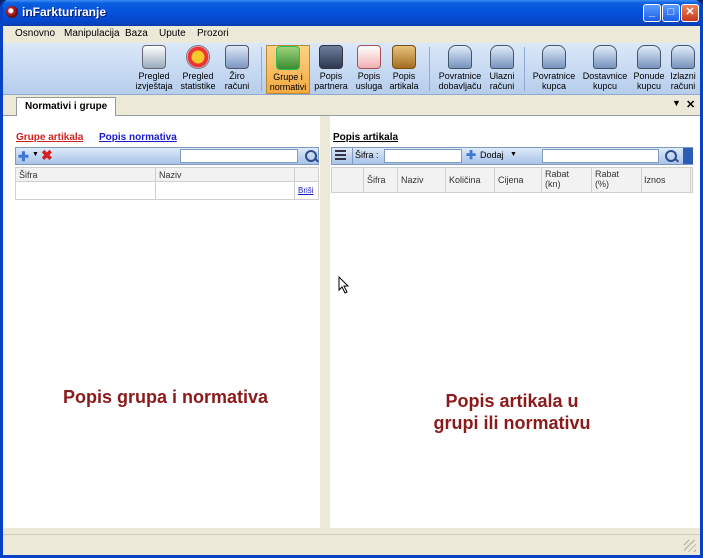  Describe the element at coordinates (12, 12) in the screenshot. I see `app-icon` at that location.